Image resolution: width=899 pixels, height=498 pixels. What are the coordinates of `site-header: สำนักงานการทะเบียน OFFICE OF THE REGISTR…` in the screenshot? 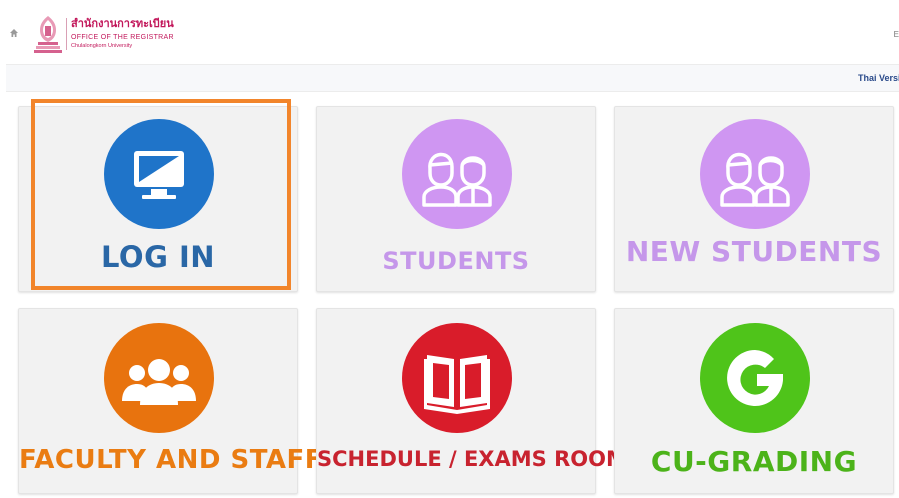 It's located at (449, 32).